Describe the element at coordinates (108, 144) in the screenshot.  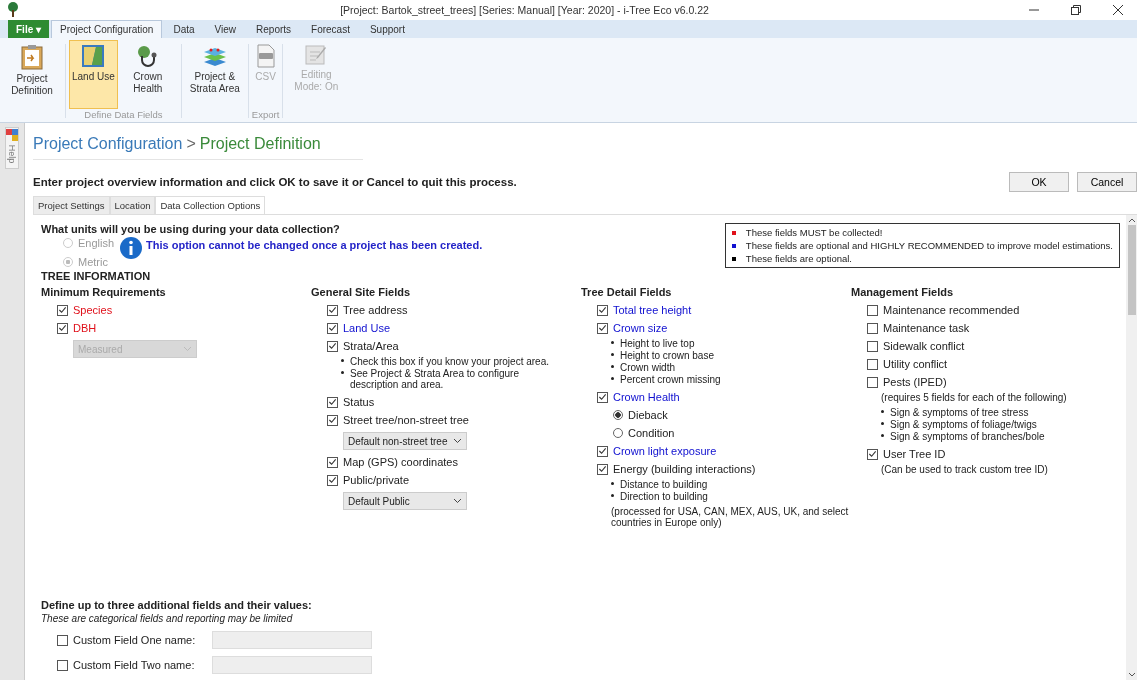
I see `breadcrumb-link: Project Configuration` at that location.